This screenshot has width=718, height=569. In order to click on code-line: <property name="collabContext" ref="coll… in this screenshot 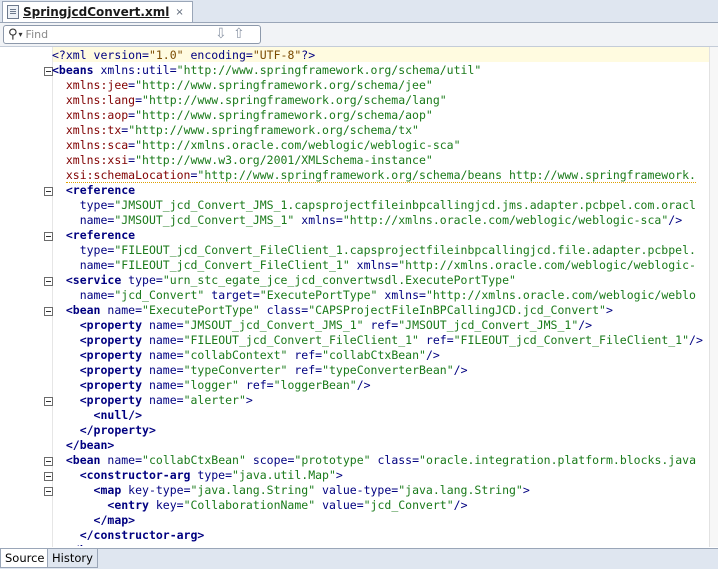, I will do `click(381, 355)`.